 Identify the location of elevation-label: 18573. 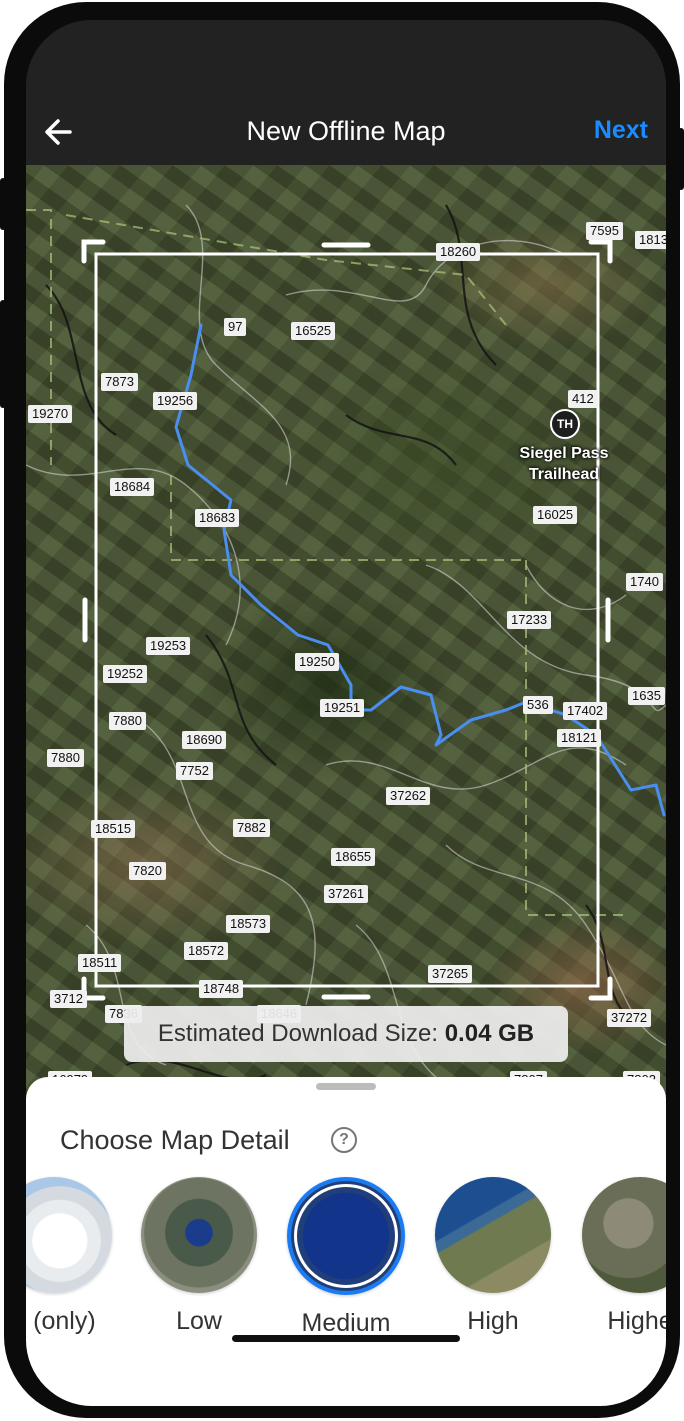
(248, 924).